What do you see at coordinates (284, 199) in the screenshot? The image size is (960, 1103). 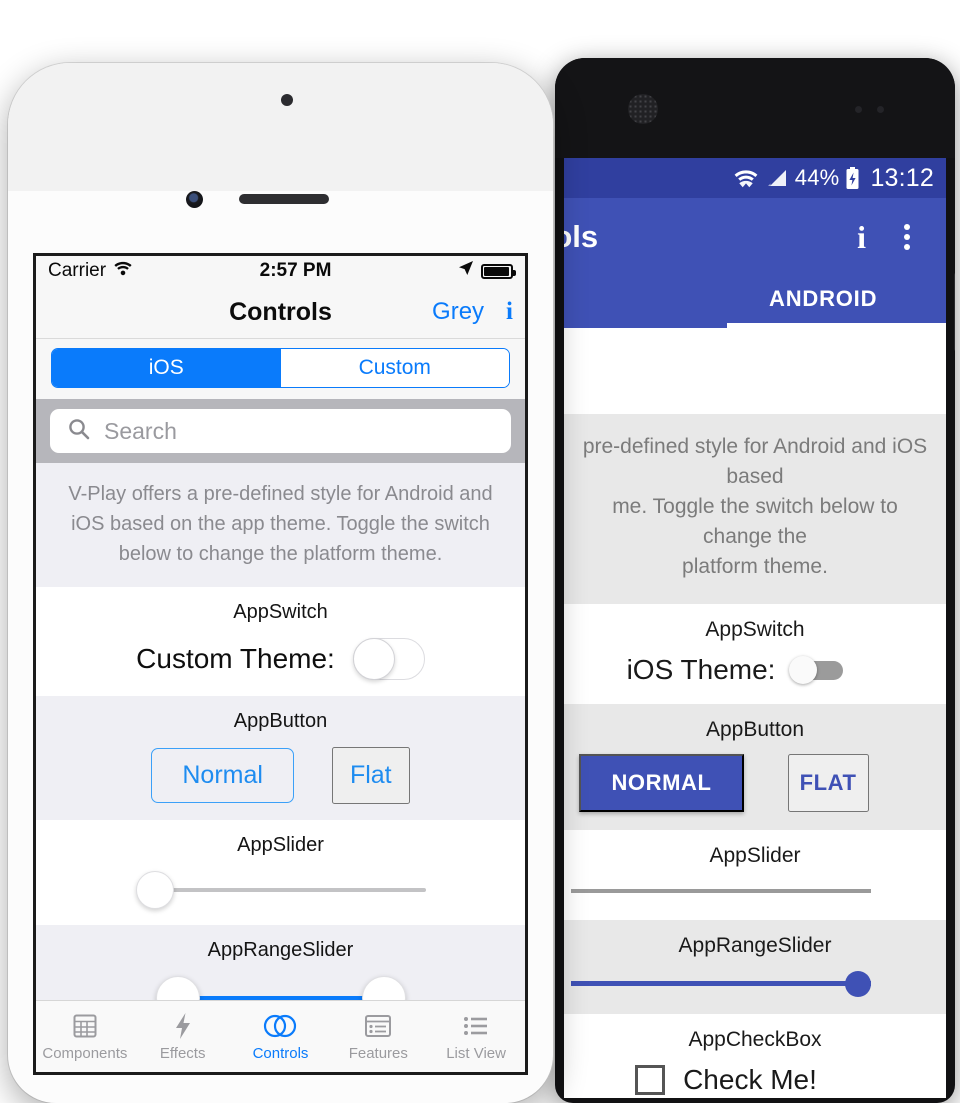 I see `earpiece-speaker-icon` at bounding box center [284, 199].